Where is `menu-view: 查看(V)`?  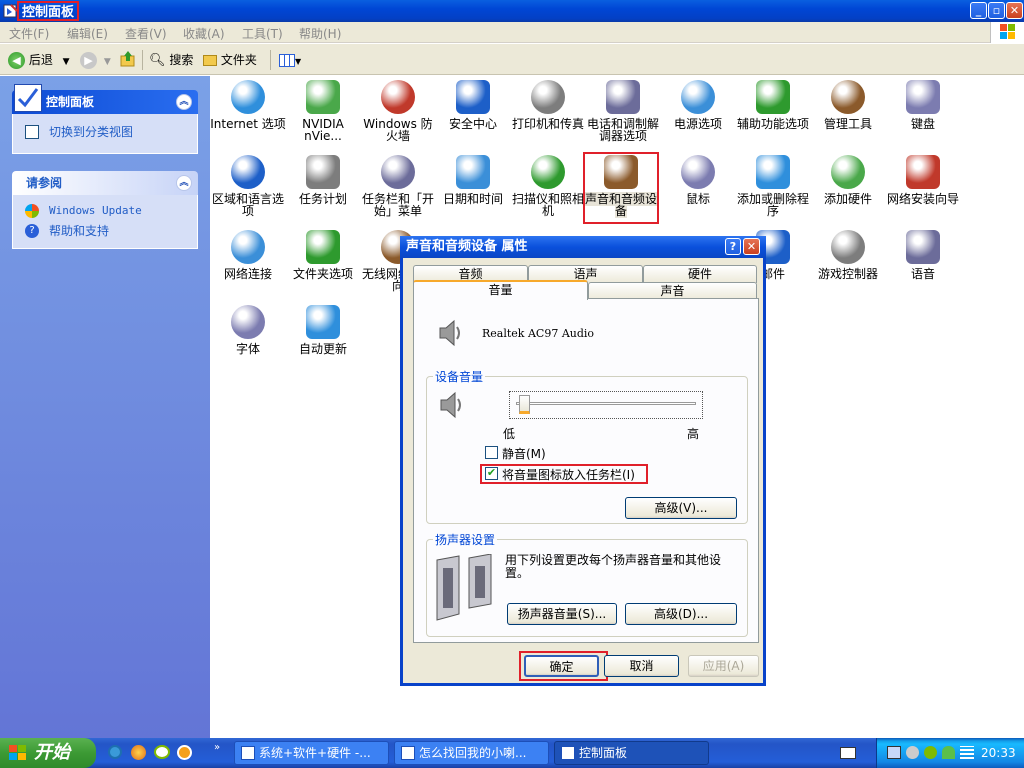
menu-view: 查看(V) is located at coordinates (146, 33).